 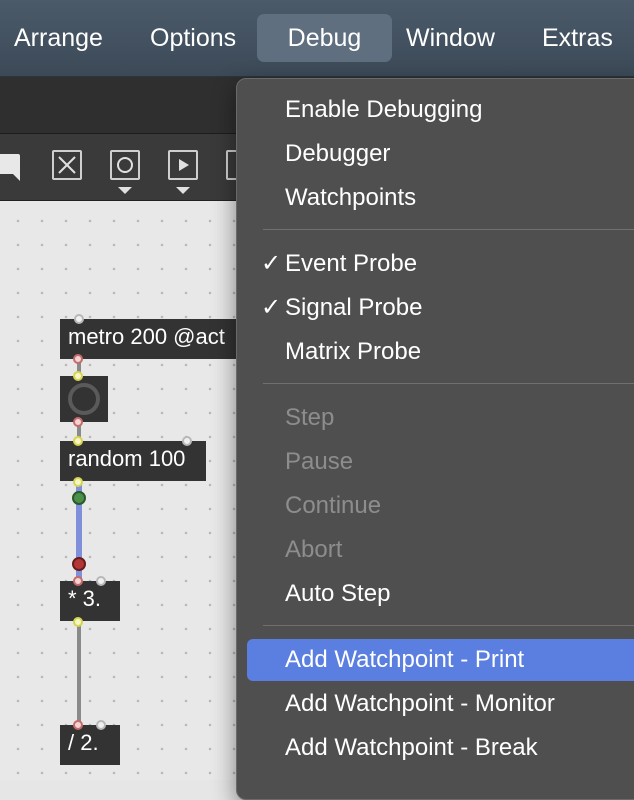 I want to click on menu-arrange: Arrange, so click(x=58, y=38).